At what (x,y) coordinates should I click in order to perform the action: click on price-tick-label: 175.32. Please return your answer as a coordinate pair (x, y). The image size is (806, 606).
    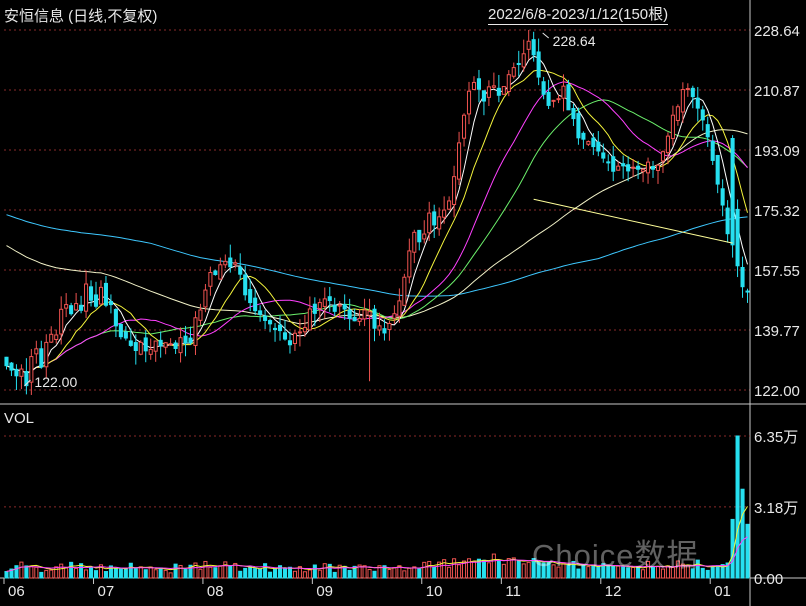
    Looking at the image, I should click on (777, 211).